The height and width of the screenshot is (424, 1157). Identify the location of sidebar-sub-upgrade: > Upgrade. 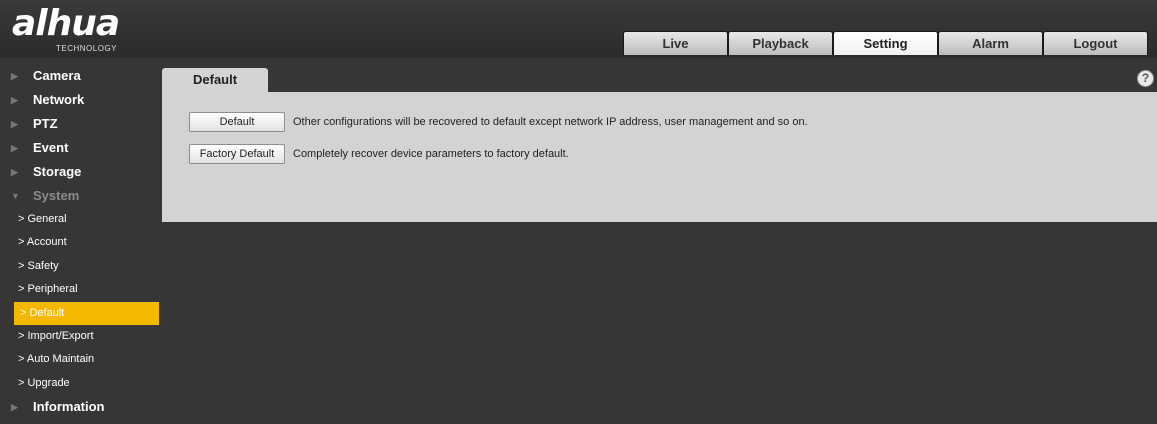
(81, 383).